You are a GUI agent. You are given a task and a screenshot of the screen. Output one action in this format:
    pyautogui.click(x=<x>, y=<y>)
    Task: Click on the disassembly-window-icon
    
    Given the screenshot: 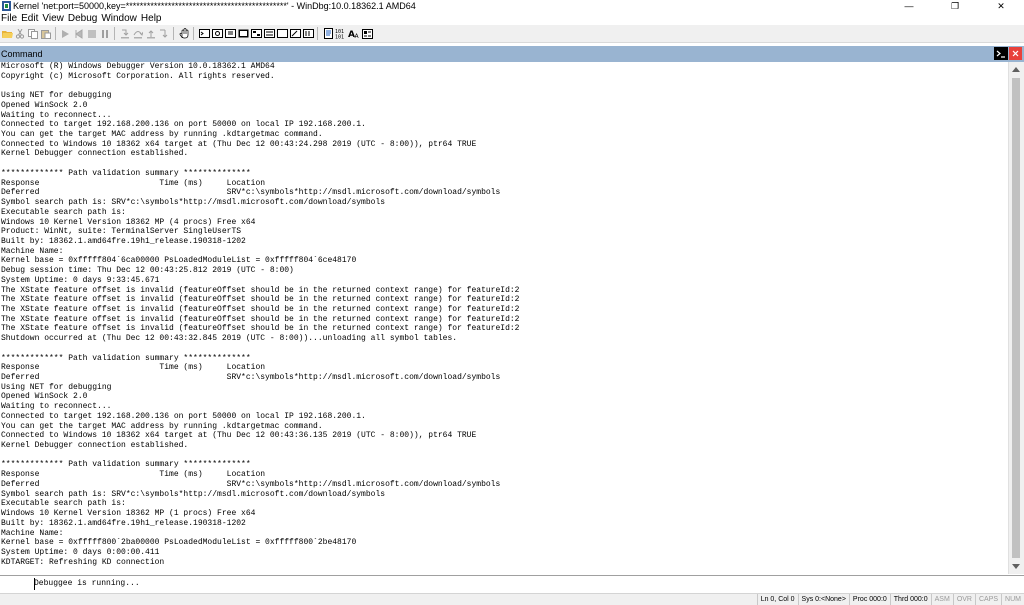 What is the action you would take?
    pyautogui.click(x=282, y=34)
    